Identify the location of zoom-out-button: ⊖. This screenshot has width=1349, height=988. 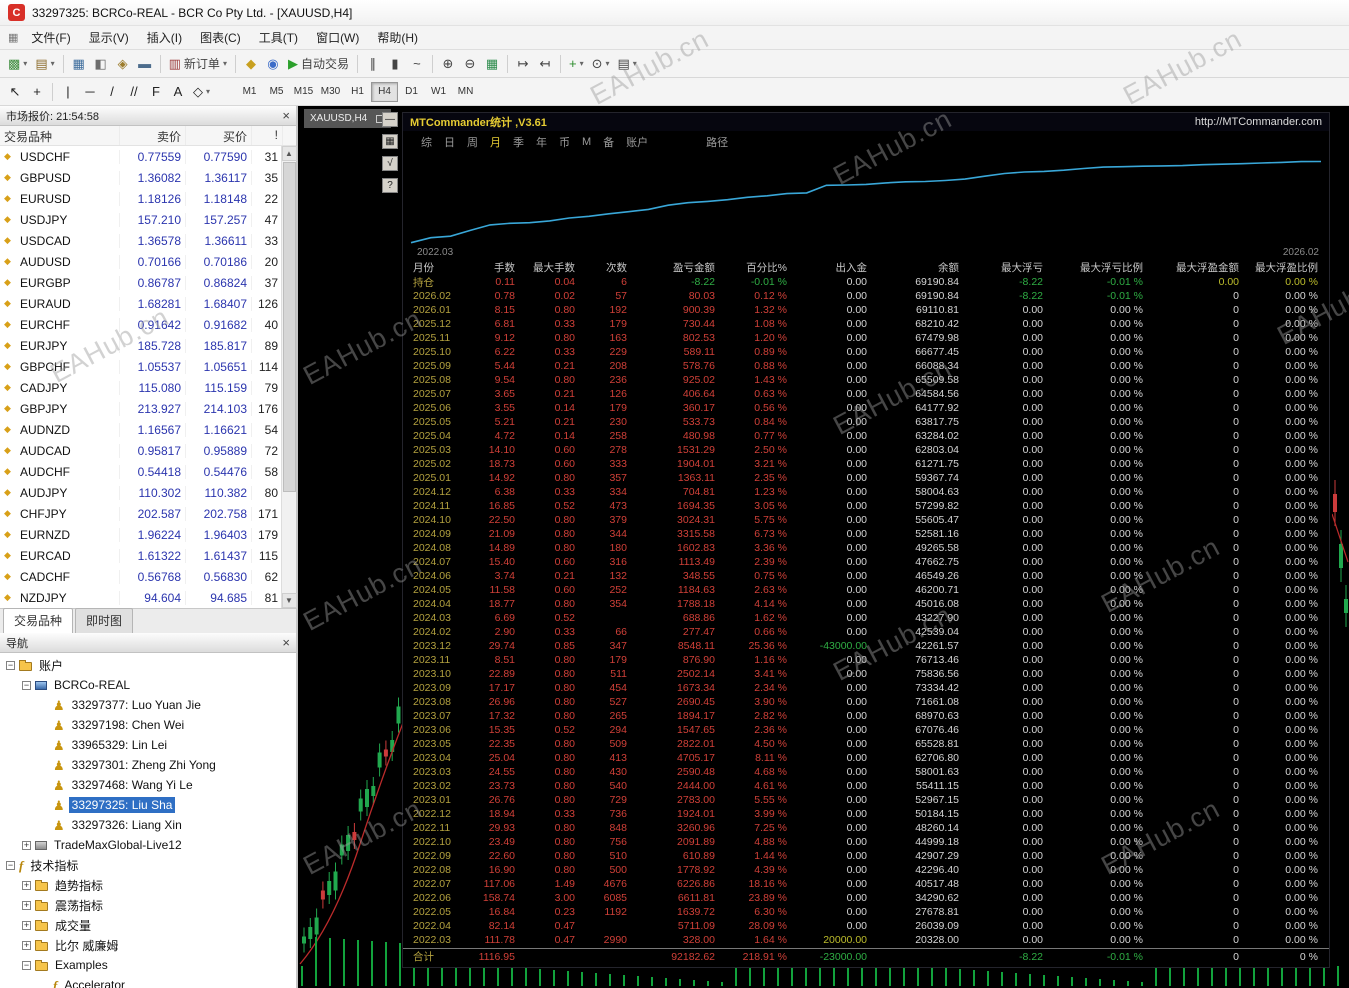
(470, 64).